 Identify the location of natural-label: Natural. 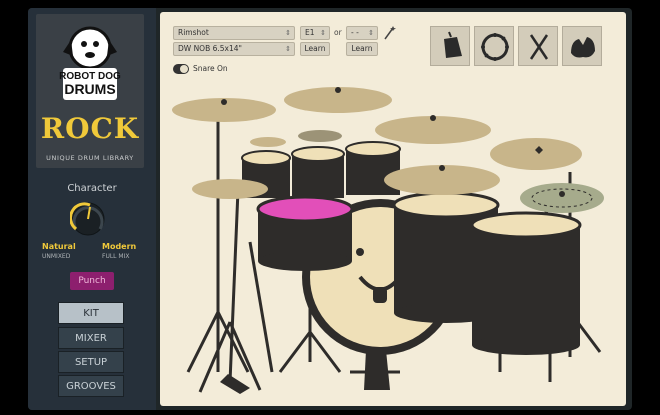
(59, 246).